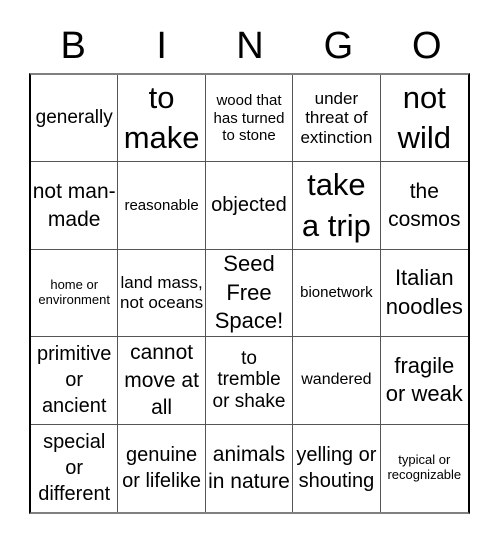 The height and width of the screenshot is (544, 500). Describe the element at coordinates (424, 468) in the screenshot. I see `bingo-cell: typical or recognizable` at that location.